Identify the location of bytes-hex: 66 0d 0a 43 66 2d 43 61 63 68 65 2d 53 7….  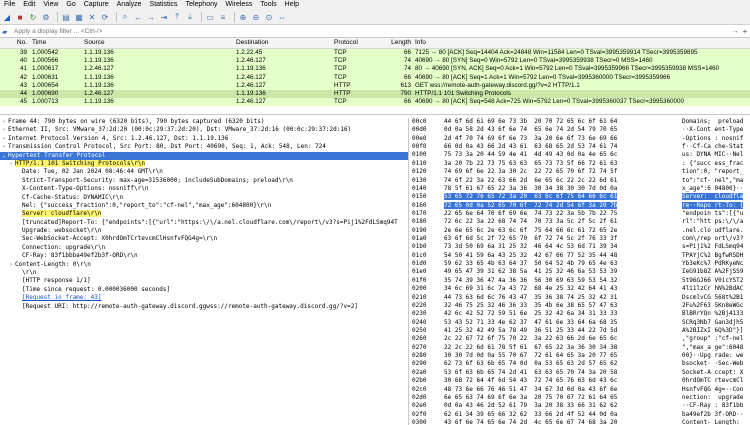
(563, 147).